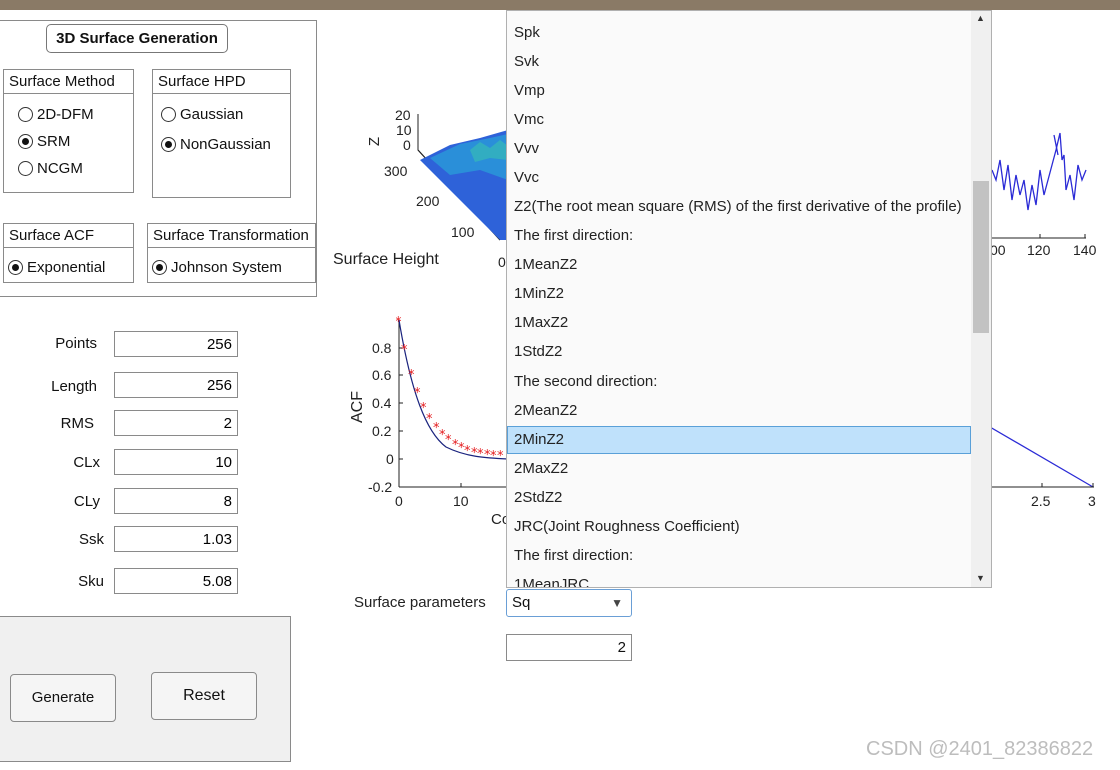 This screenshot has height=770, width=1120. Describe the element at coordinates (526, 177) in the screenshot. I see `dropdown-item: Vvc` at that location.